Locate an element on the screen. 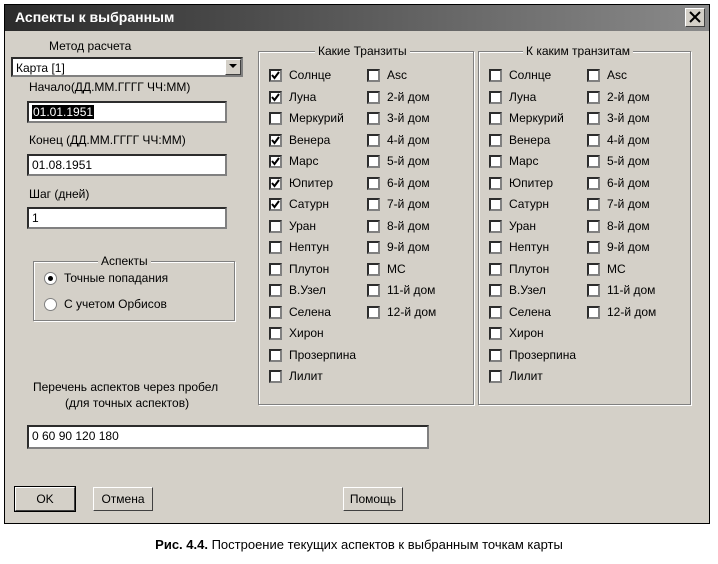  checkbox-label: Хирон is located at coordinates (526, 333).